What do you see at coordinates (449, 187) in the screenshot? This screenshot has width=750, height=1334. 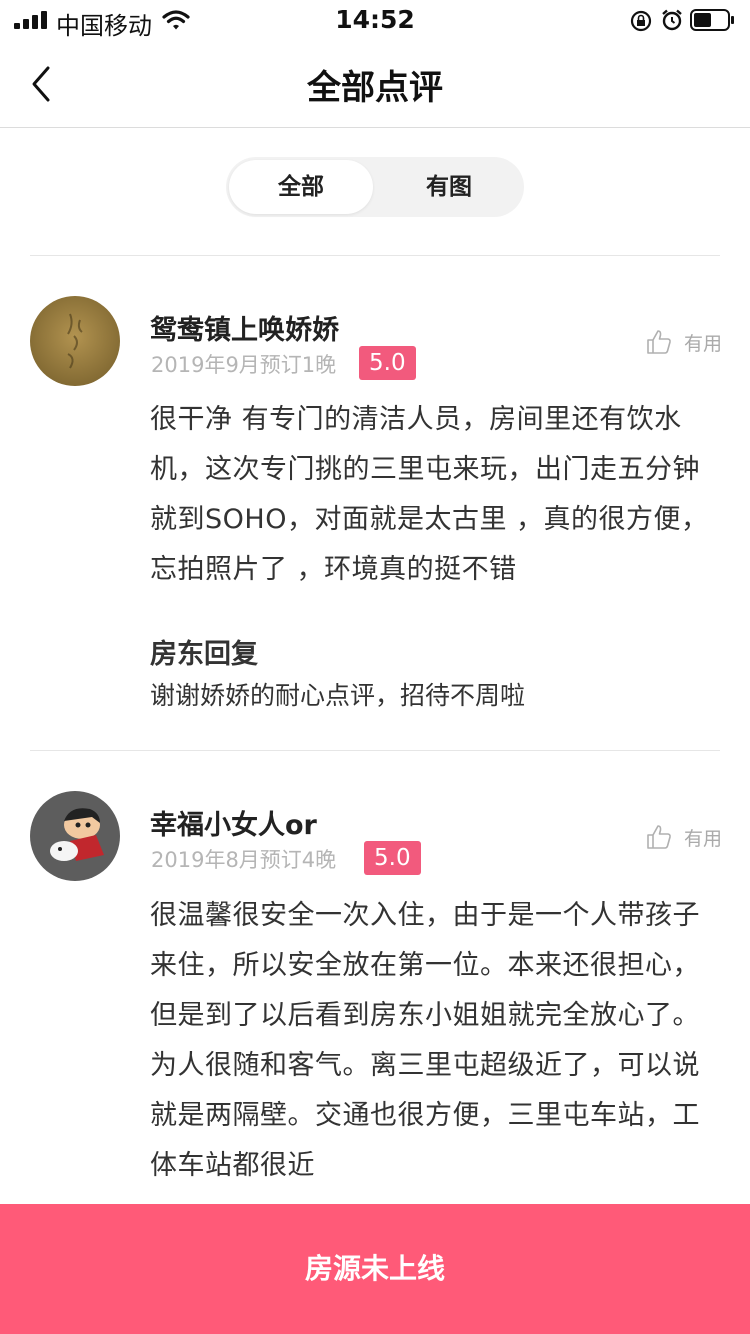 I see `tab-with-photos: 有图` at bounding box center [449, 187].